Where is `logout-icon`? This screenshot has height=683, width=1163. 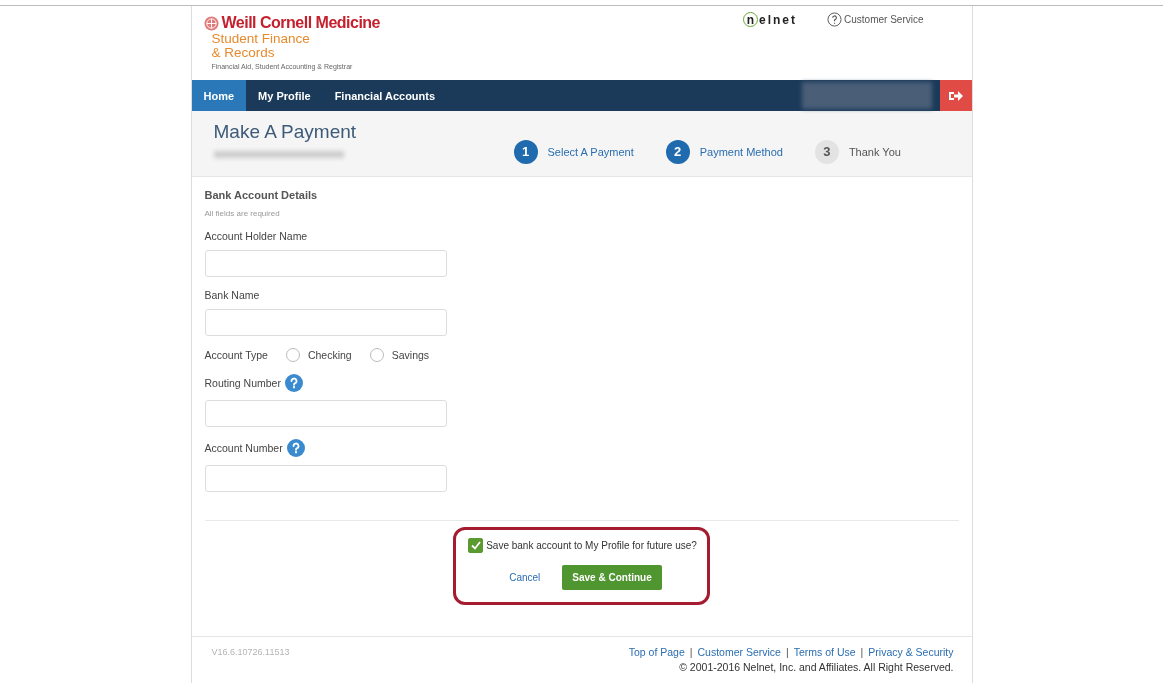
logout-icon is located at coordinates (955, 95).